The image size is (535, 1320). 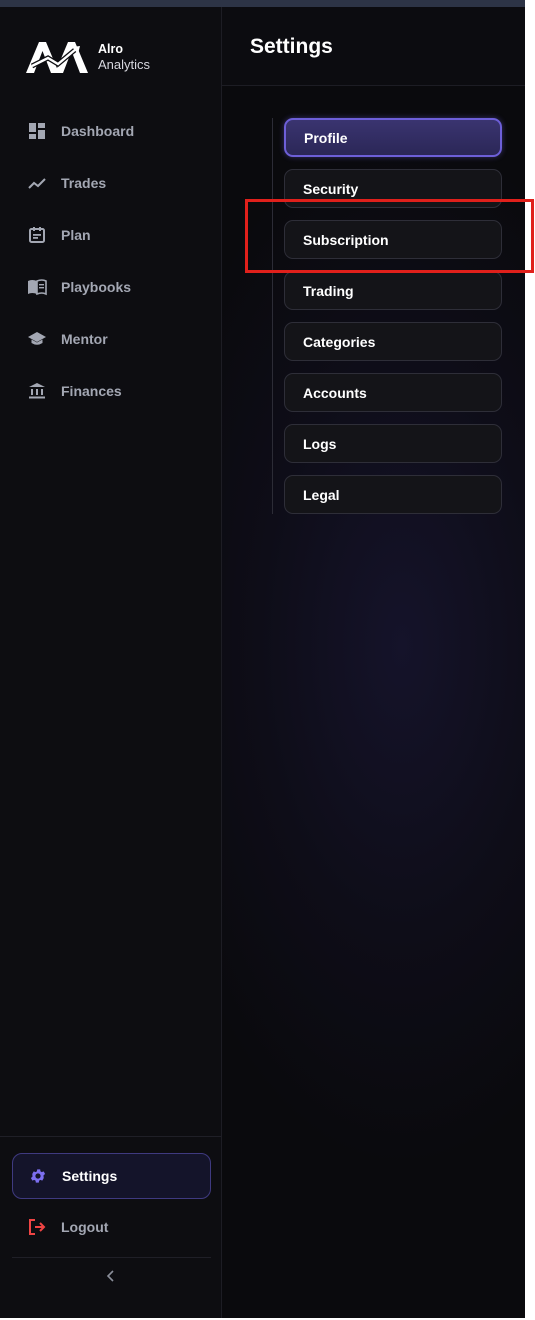 I want to click on sidebar-item-dashboard: Dashboard, so click(x=111, y=131).